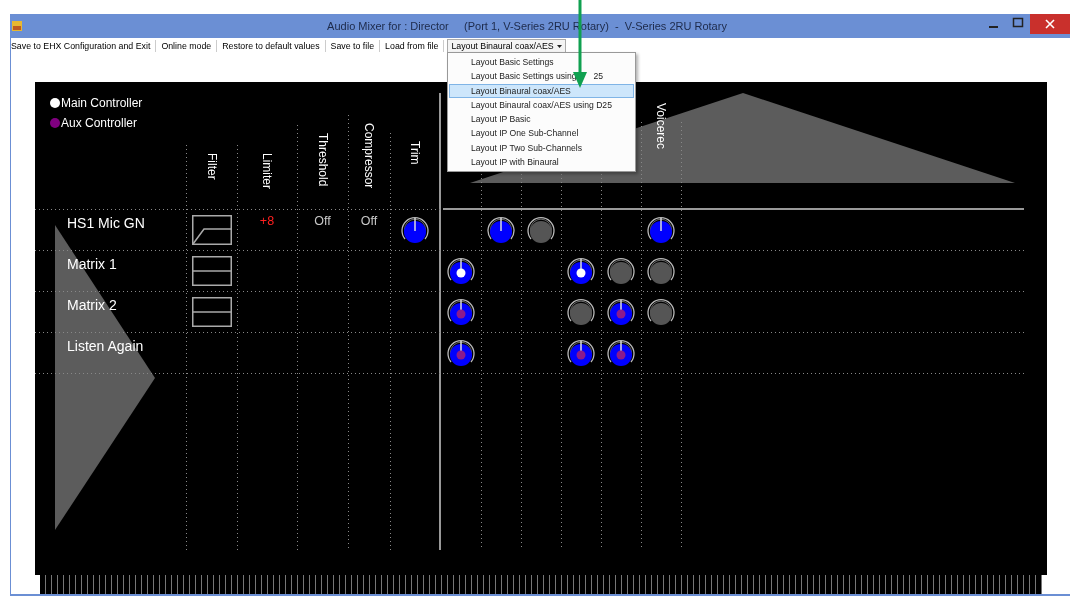  Describe the element at coordinates (99, 123) in the screenshot. I see `legend-label: Aux Controller` at that location.